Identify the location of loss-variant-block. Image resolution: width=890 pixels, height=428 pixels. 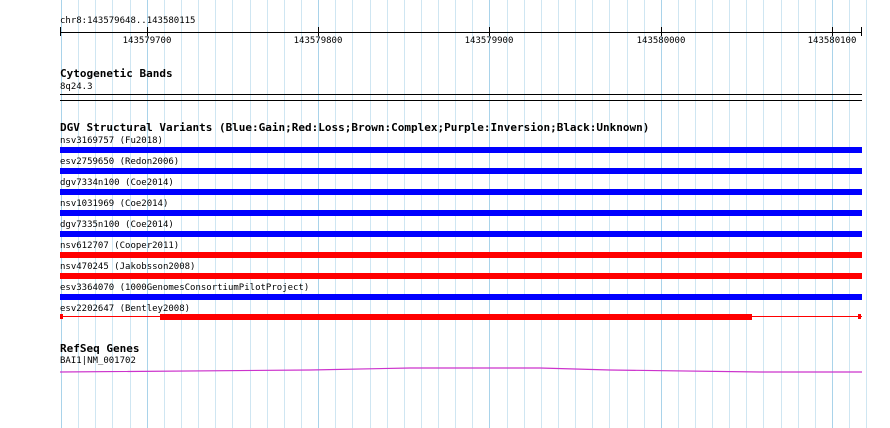
(456, 317).